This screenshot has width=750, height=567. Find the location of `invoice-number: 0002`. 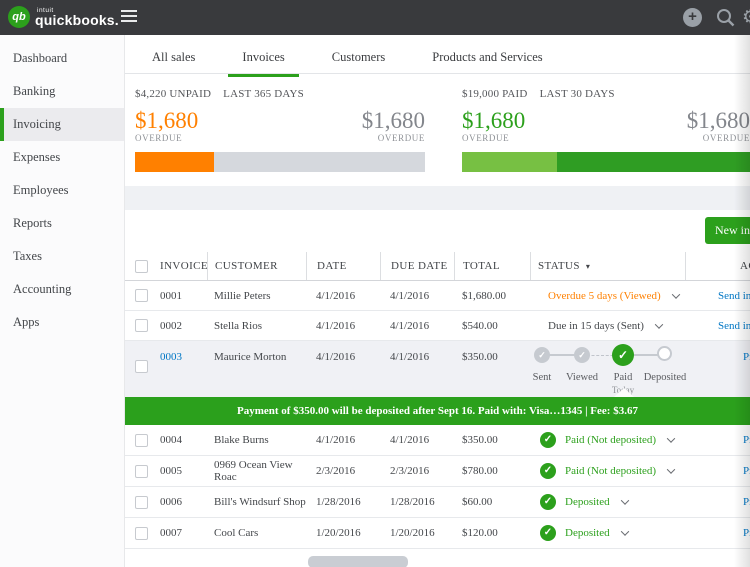

invoice-number: 0002 is located at coordinates (171, 325).